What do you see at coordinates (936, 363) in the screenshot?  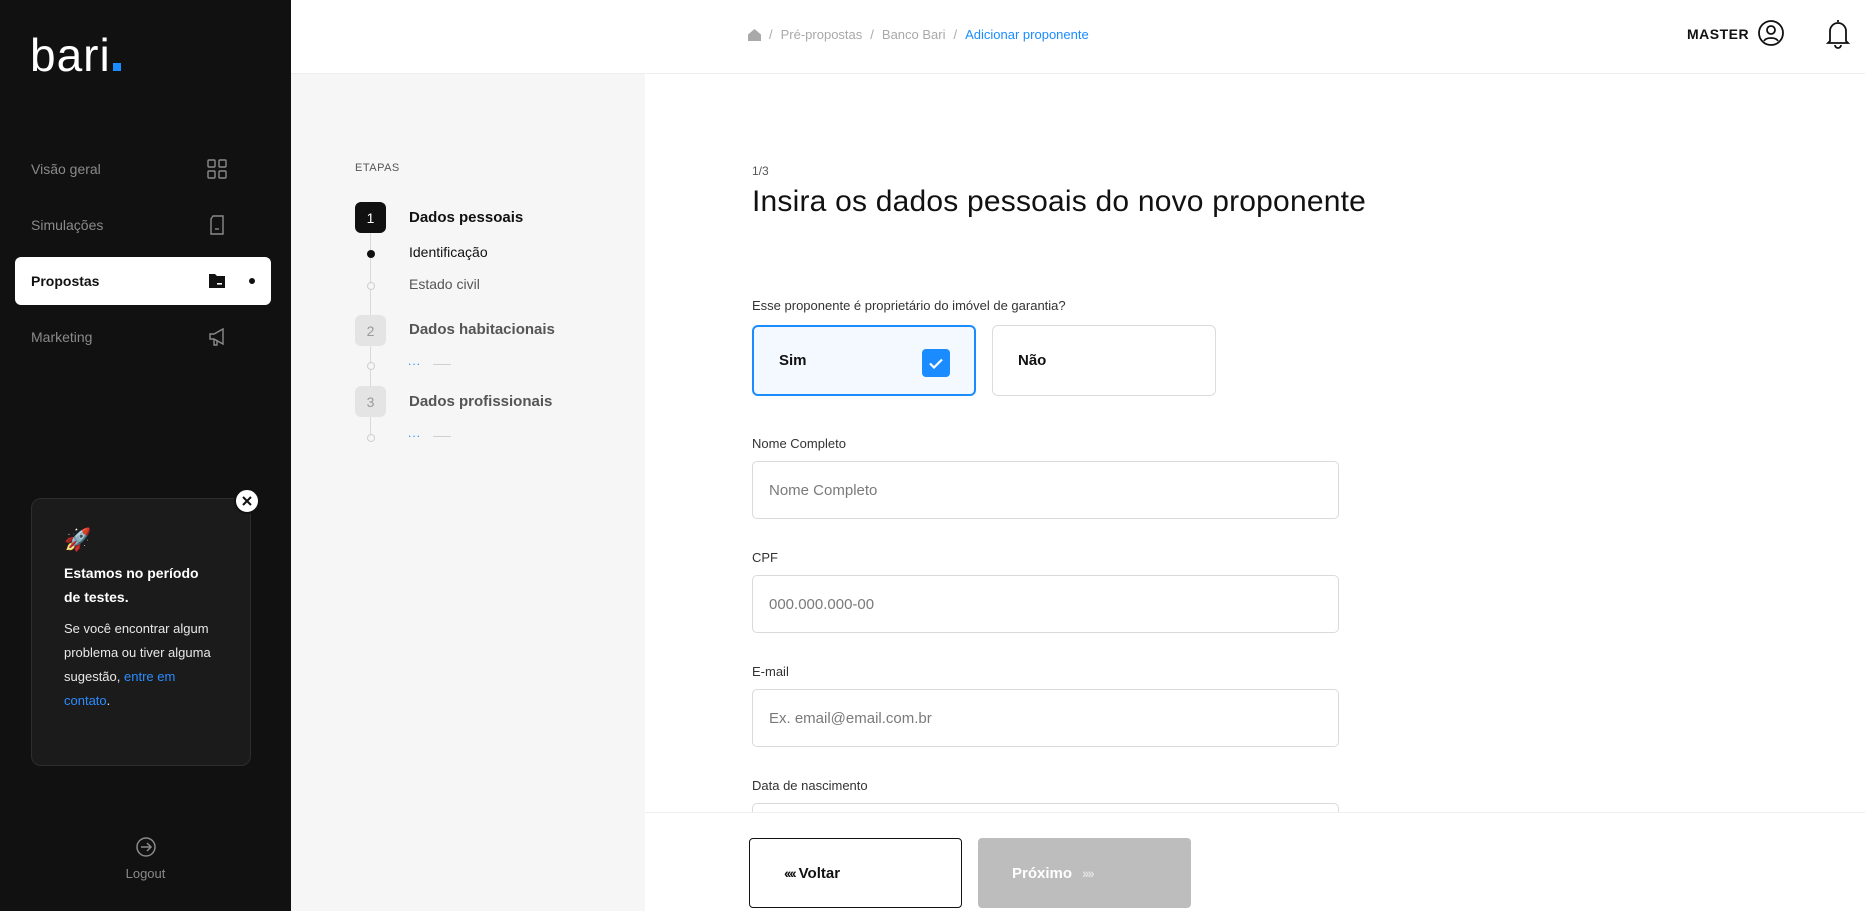 I see `checkbox-checked-icon` at bounding box center [936, 363].